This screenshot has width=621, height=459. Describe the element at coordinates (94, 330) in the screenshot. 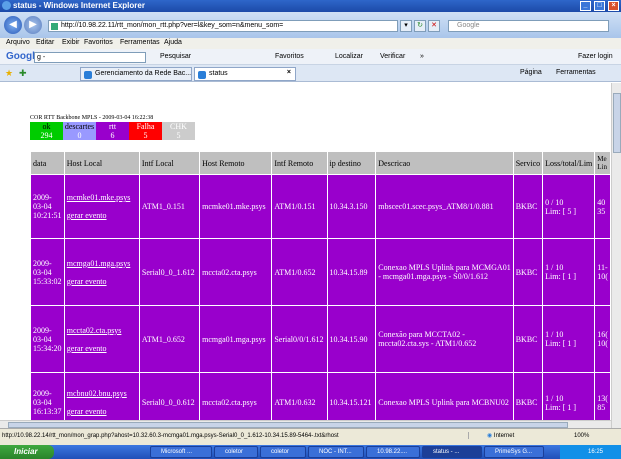

I see `host-link: mccta02.cta.psys` at that location.